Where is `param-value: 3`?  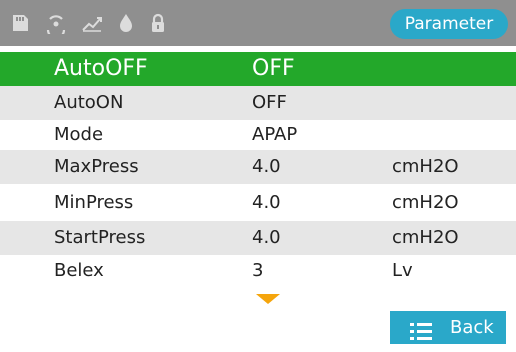
param-value: 3 is located at coordinates (258, 270).